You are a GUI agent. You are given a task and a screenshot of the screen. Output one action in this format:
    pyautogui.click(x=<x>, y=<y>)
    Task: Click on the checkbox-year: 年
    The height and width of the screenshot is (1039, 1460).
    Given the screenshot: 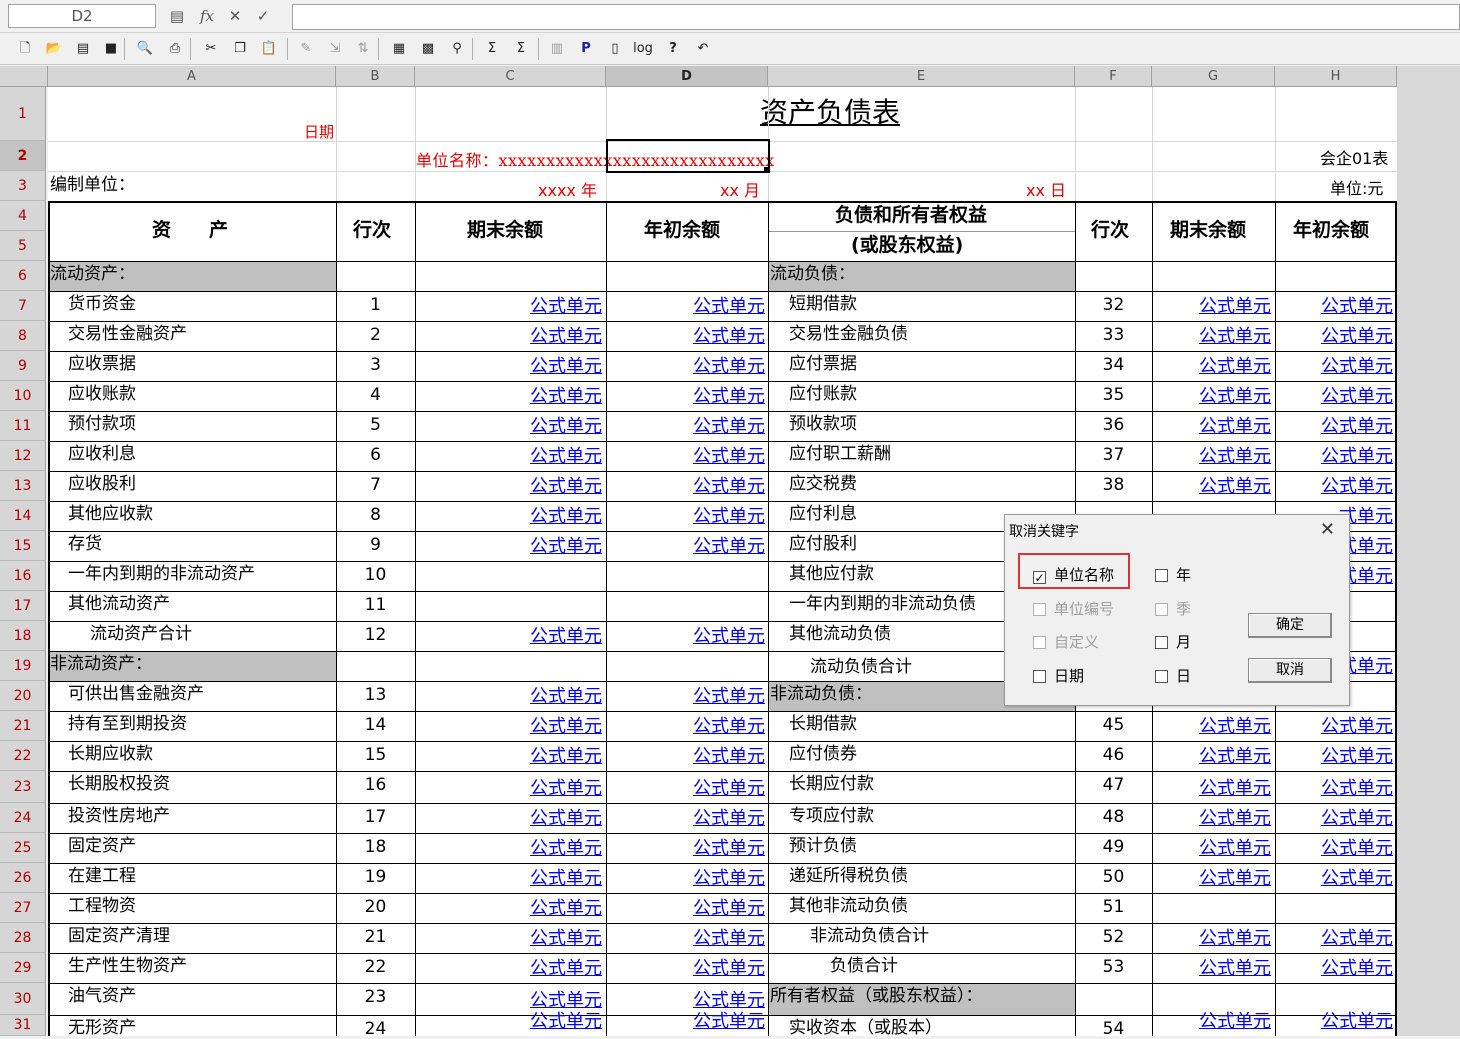 What is the action you would take?
    pyautogui.click(x=1173, y=575)
    